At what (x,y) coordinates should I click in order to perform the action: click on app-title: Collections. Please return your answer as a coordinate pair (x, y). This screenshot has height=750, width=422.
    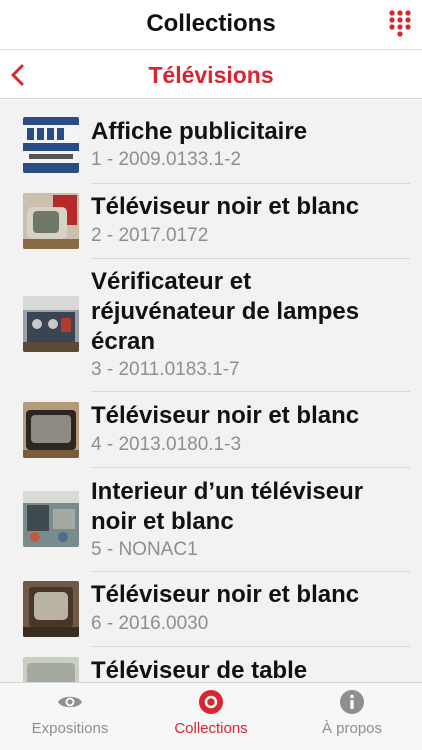
    Looking at the image, I should click on (211, 23).